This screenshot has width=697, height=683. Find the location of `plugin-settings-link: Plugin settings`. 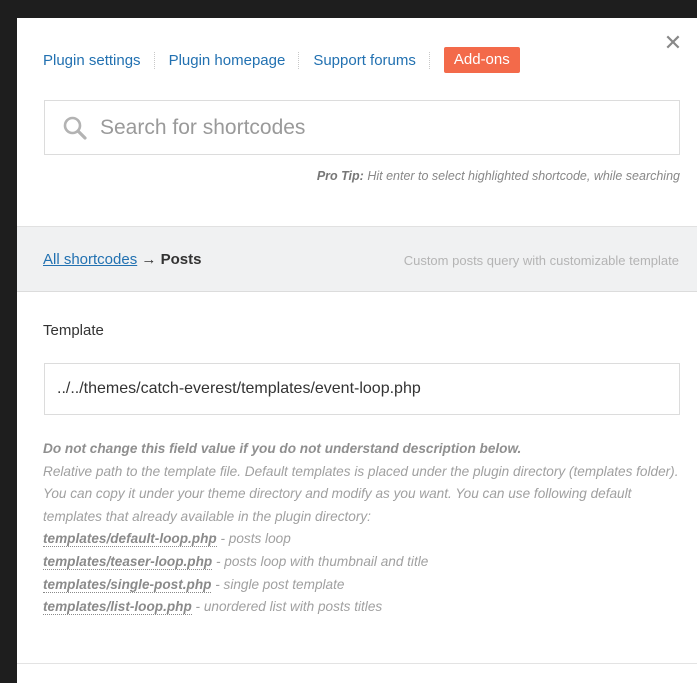

plugin-settings-link: Plugin settings is located at coordinates (92, 60).